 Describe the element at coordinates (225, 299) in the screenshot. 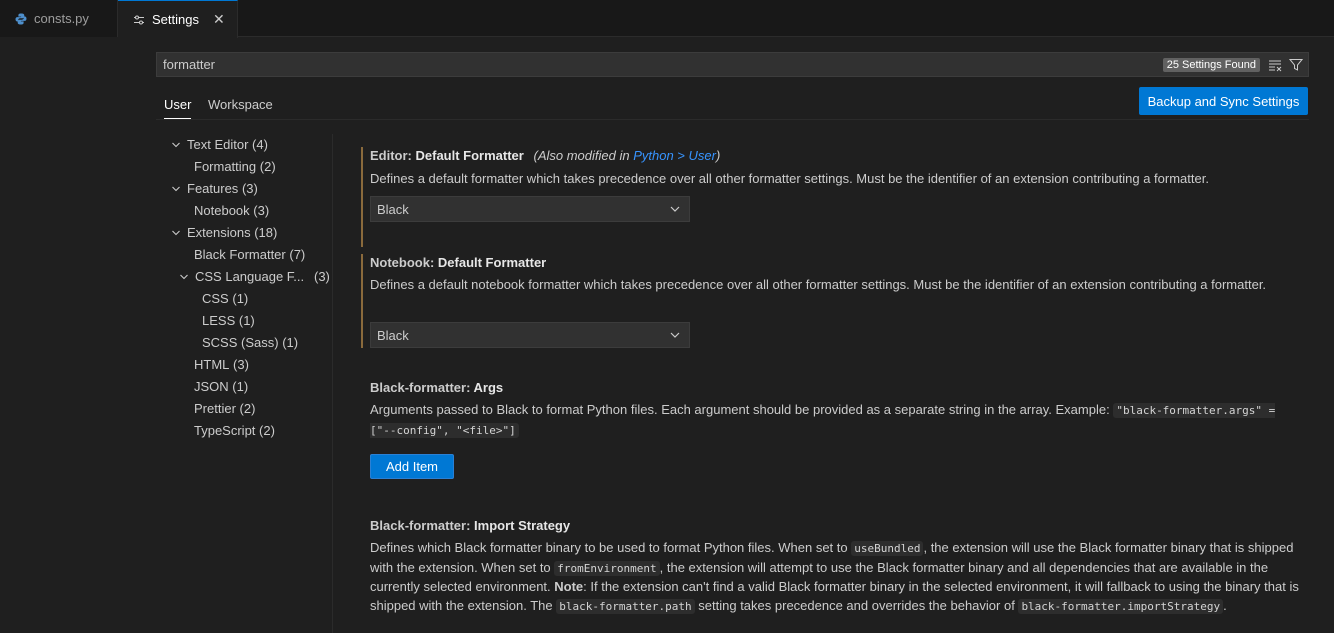

I see `toc-item-css: CSS (1)` at that location.